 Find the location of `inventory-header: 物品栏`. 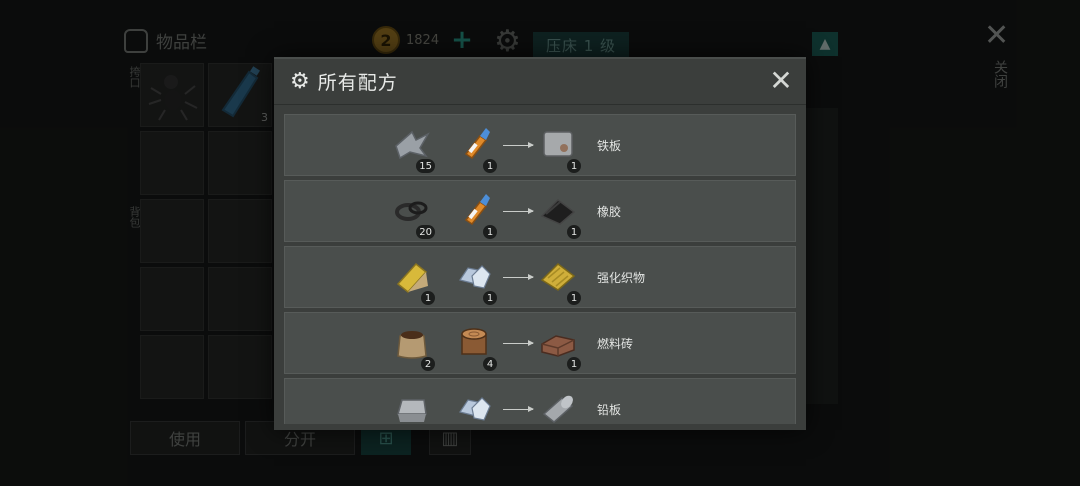

inventory-header: 物品栏 is located at coordinates (165, 40).